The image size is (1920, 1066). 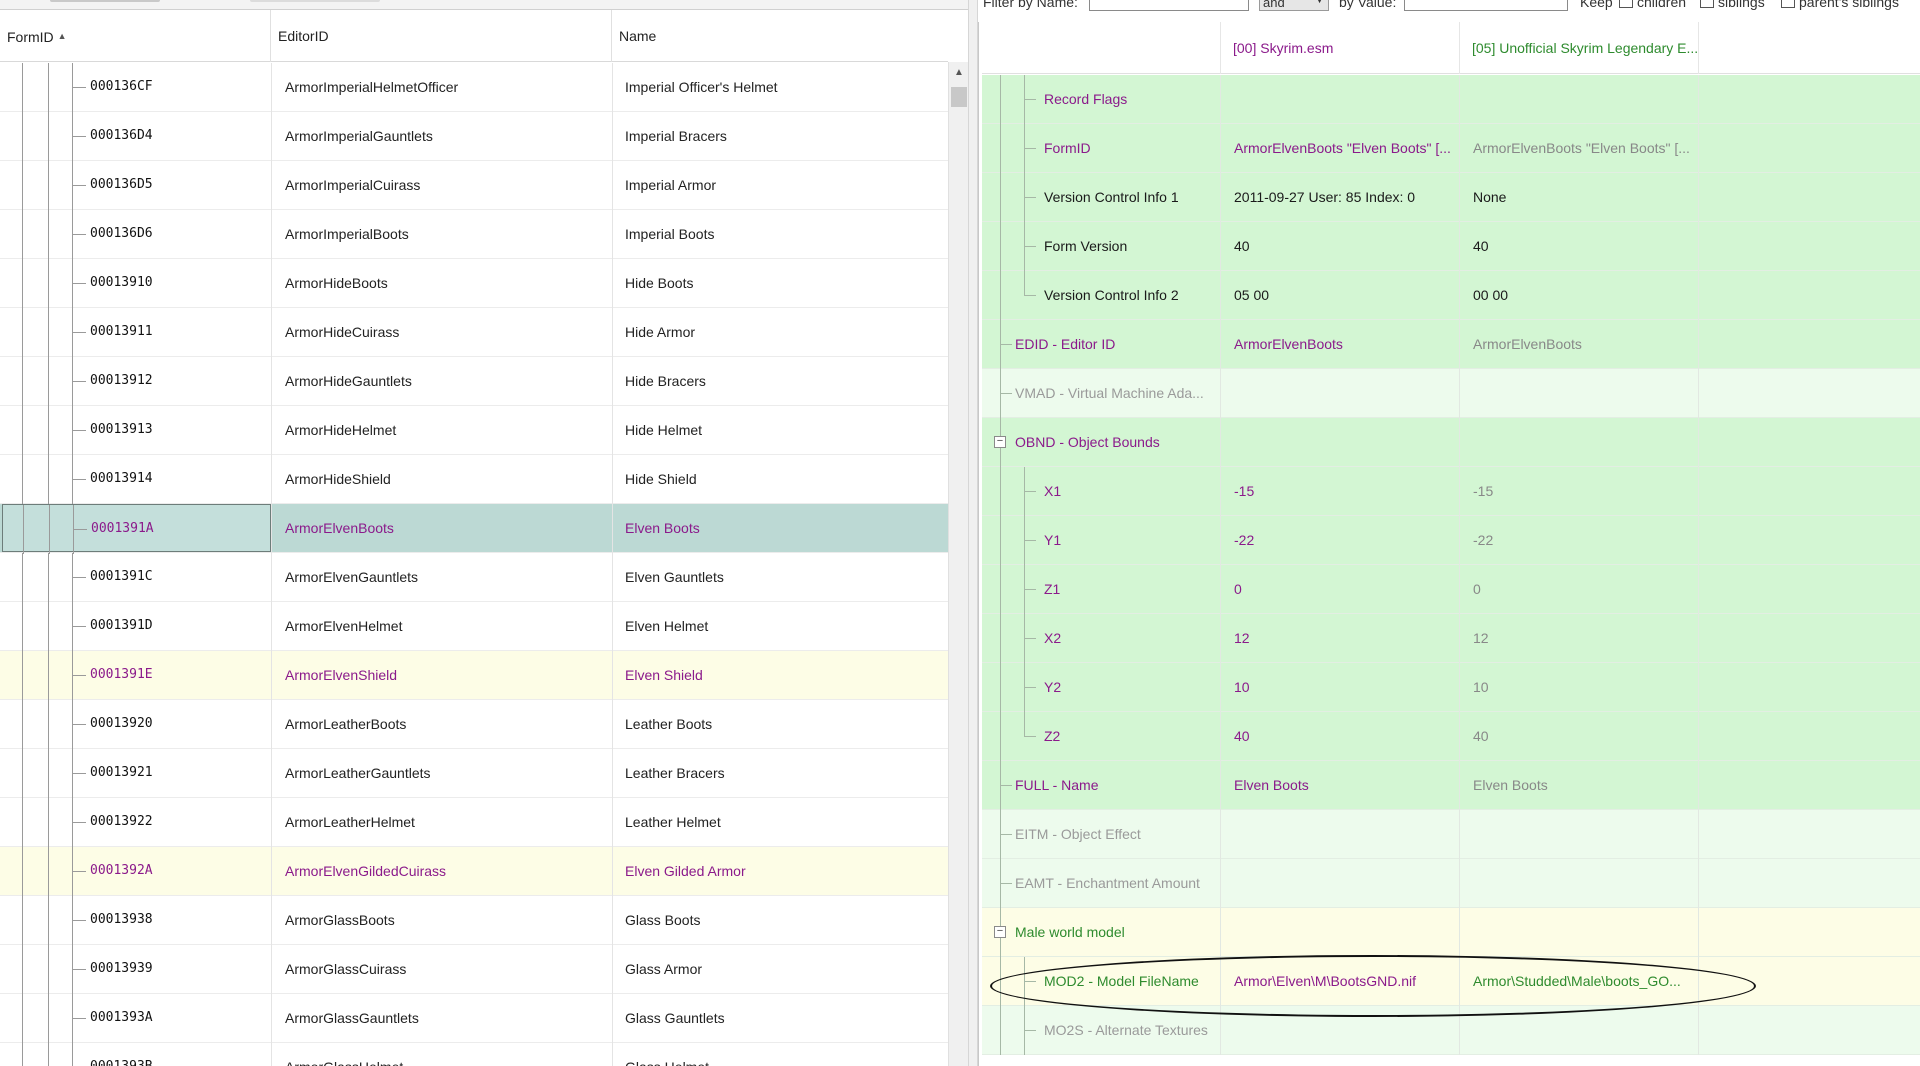 What do you see at coordinates (1578, 687) in the screenshot?
I see `value-cell-override: 10` at bounding box center [1578, 687].